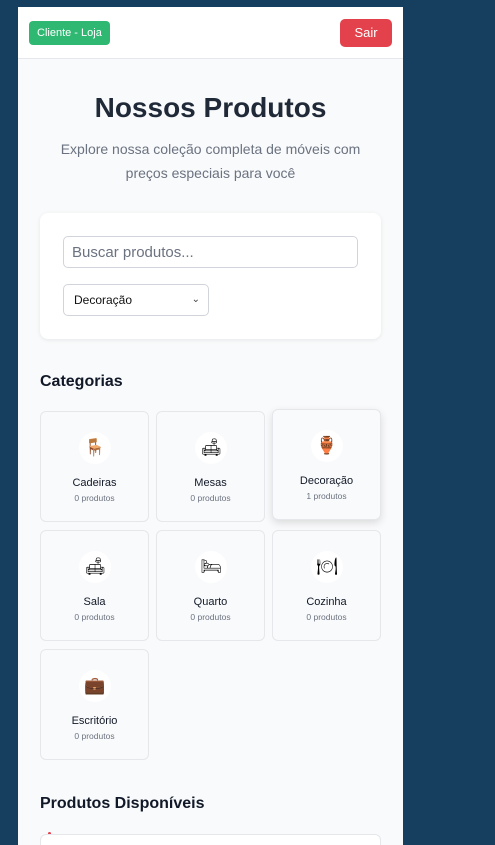 This screenshot has height=845, width=495. Describe the element at coordinates (94, 602) in the screenshot. I see `category-name: Sala` at that location.